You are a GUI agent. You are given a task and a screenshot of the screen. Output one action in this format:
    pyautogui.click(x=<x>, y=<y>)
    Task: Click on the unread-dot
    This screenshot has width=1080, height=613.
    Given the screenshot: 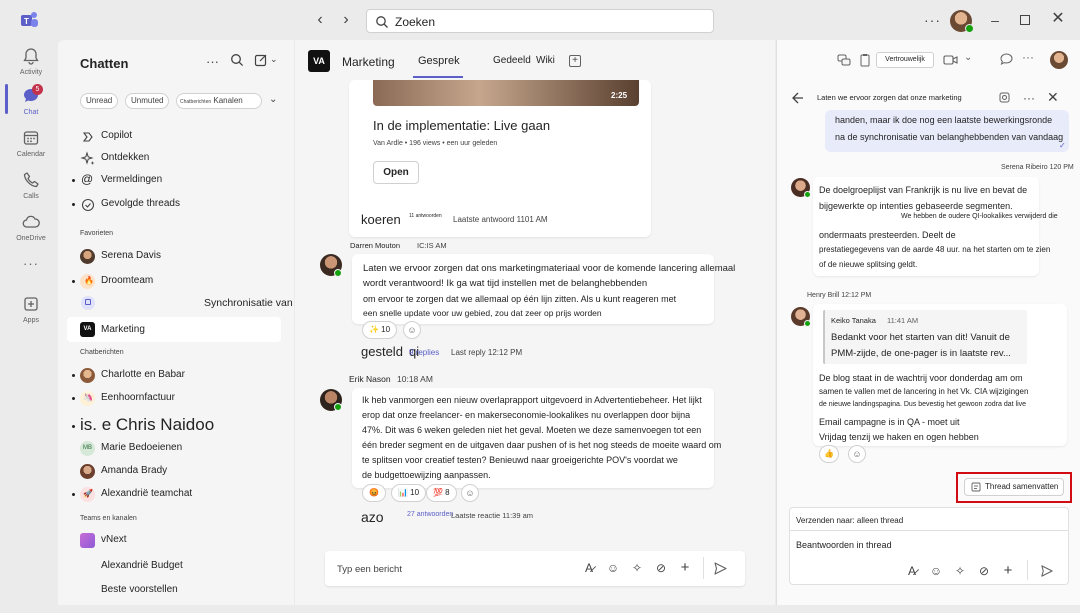 What is the action you would take?
    pyautogui.click(x=73, y=281)
    